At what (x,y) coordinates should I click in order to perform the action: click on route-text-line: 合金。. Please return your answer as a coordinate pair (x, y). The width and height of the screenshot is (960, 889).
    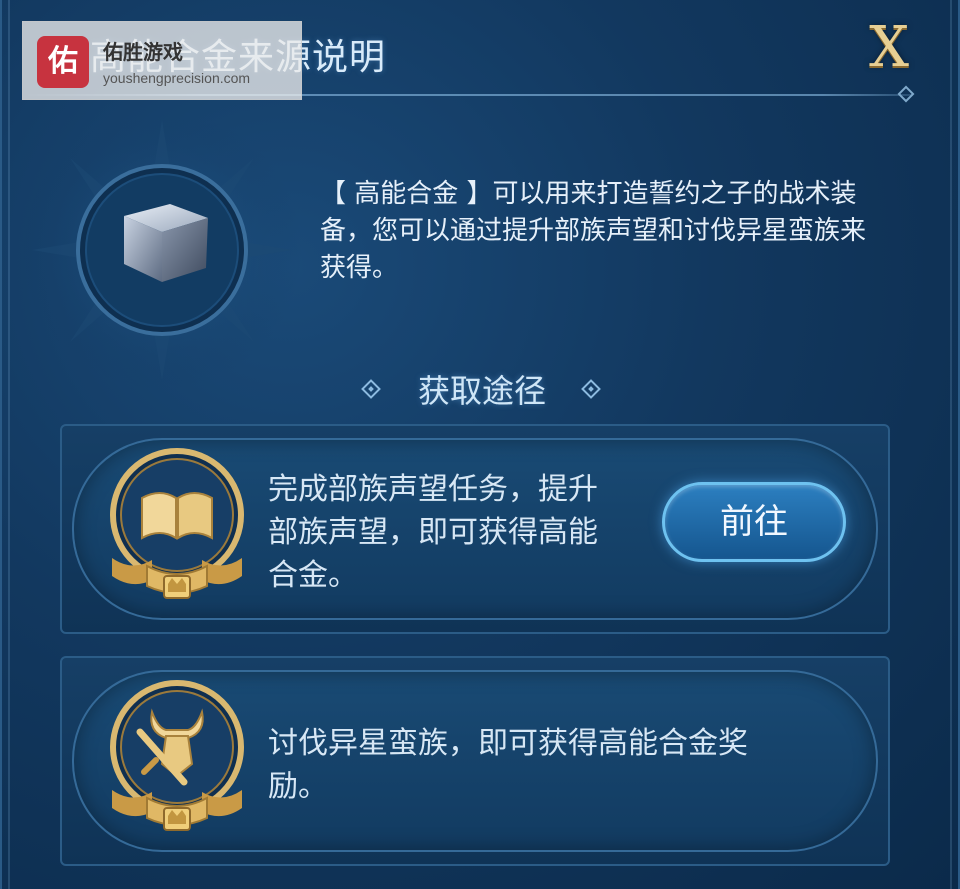
    Looking at the image, I should click on (313, 575).